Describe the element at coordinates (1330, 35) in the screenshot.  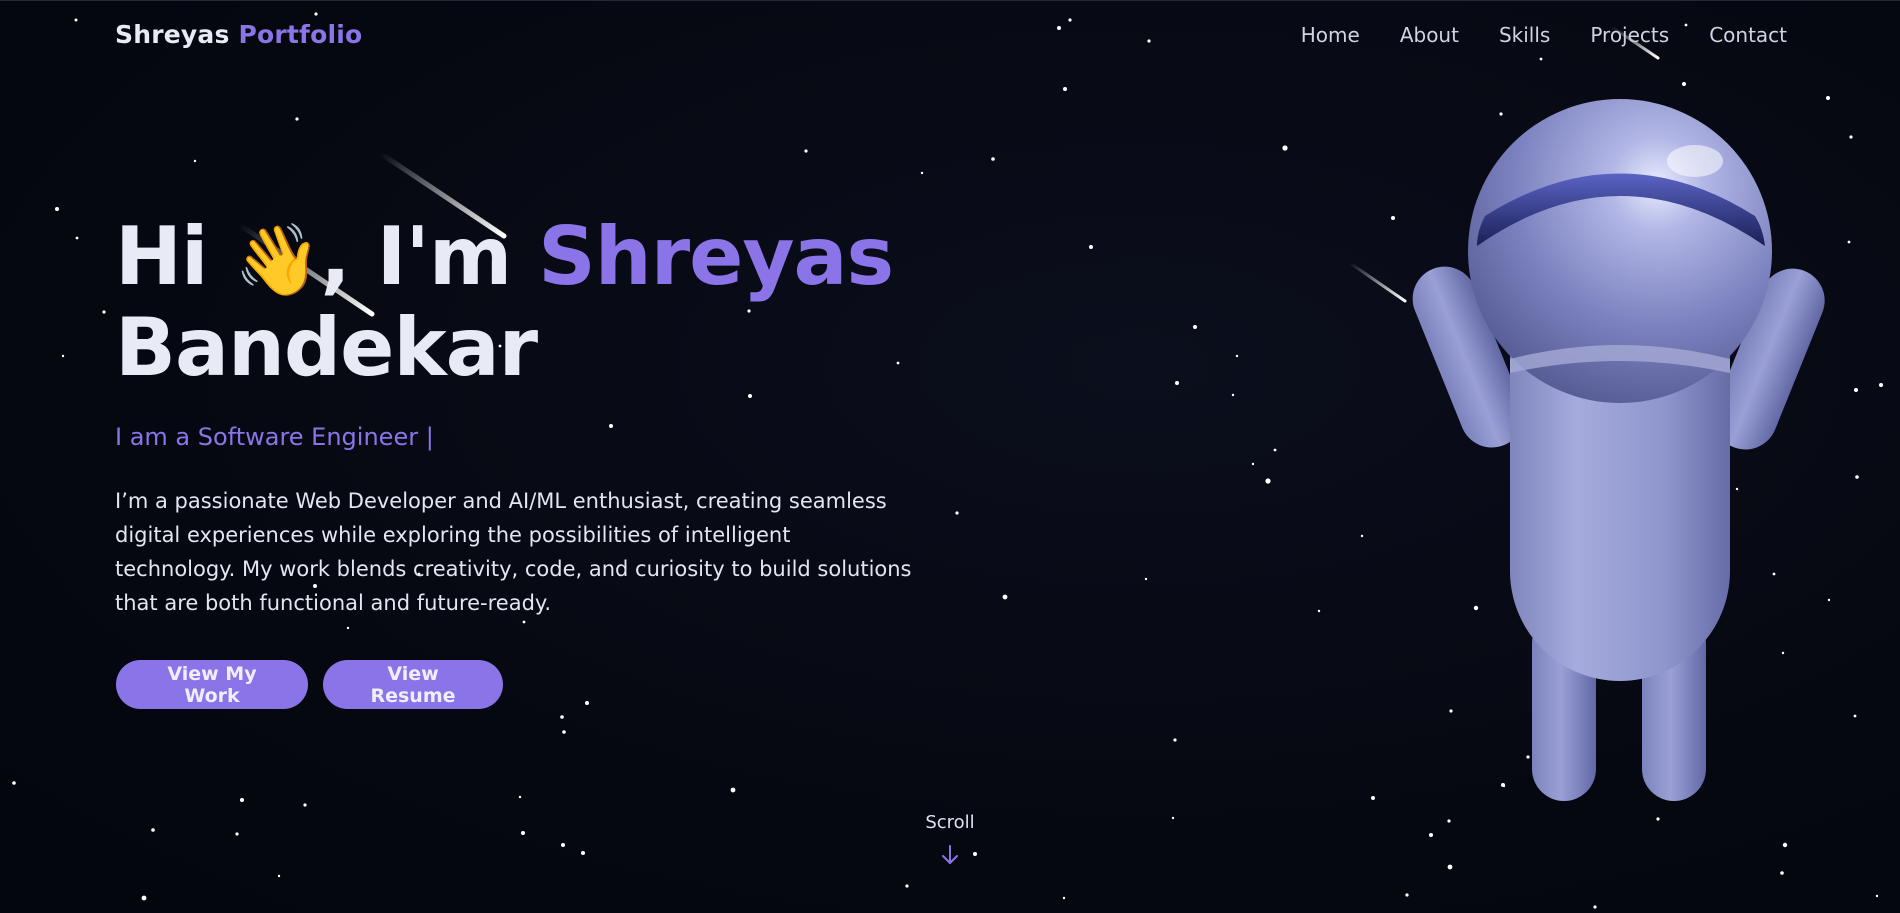
I see `nav-home: Home` at that location.